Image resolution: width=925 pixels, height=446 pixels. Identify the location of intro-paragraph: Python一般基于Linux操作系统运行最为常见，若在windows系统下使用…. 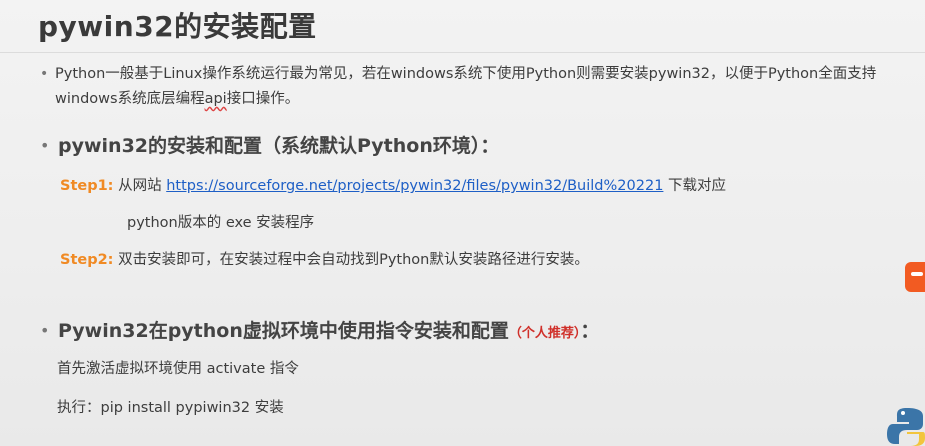
(480, 87).